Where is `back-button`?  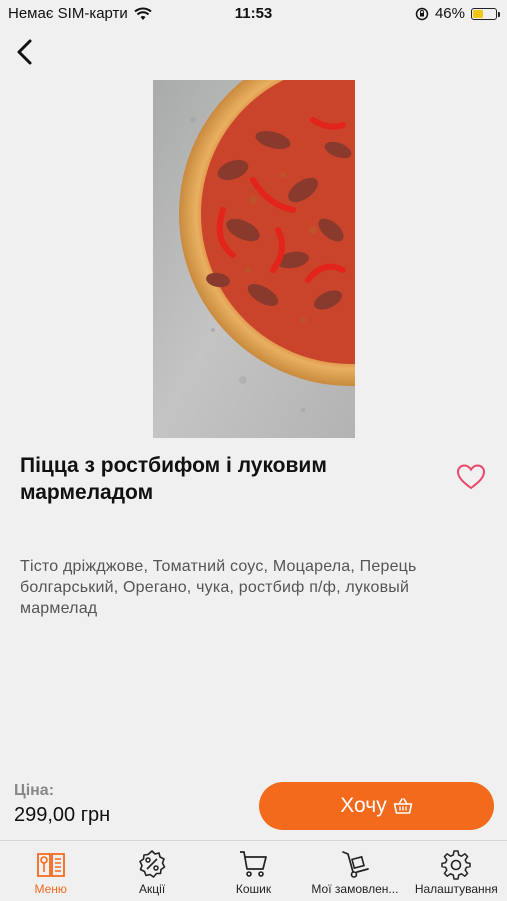 back-button is located at coordinates (26, 52).